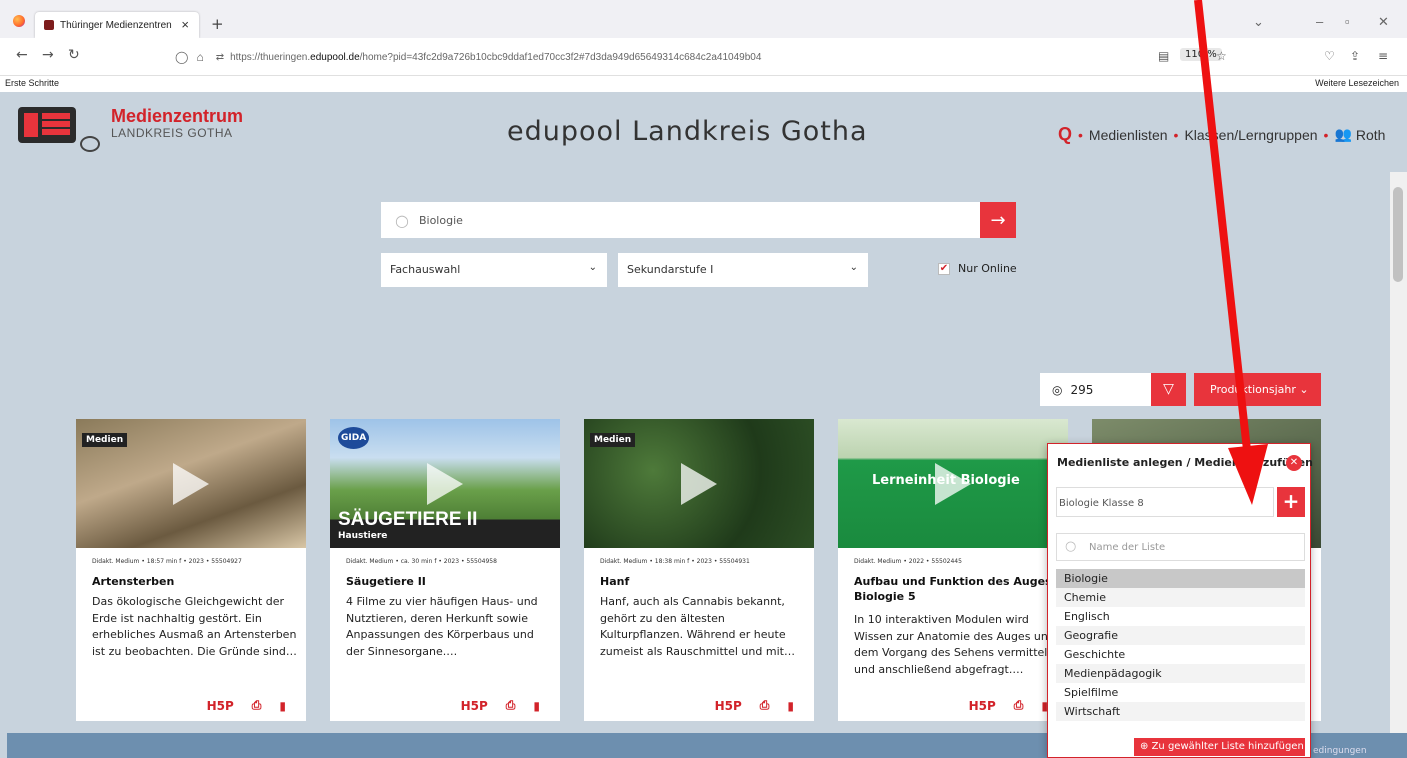 This screenshot has height=758, width=1407. I want to click on list-item: Geografie, so click(1180, 635).